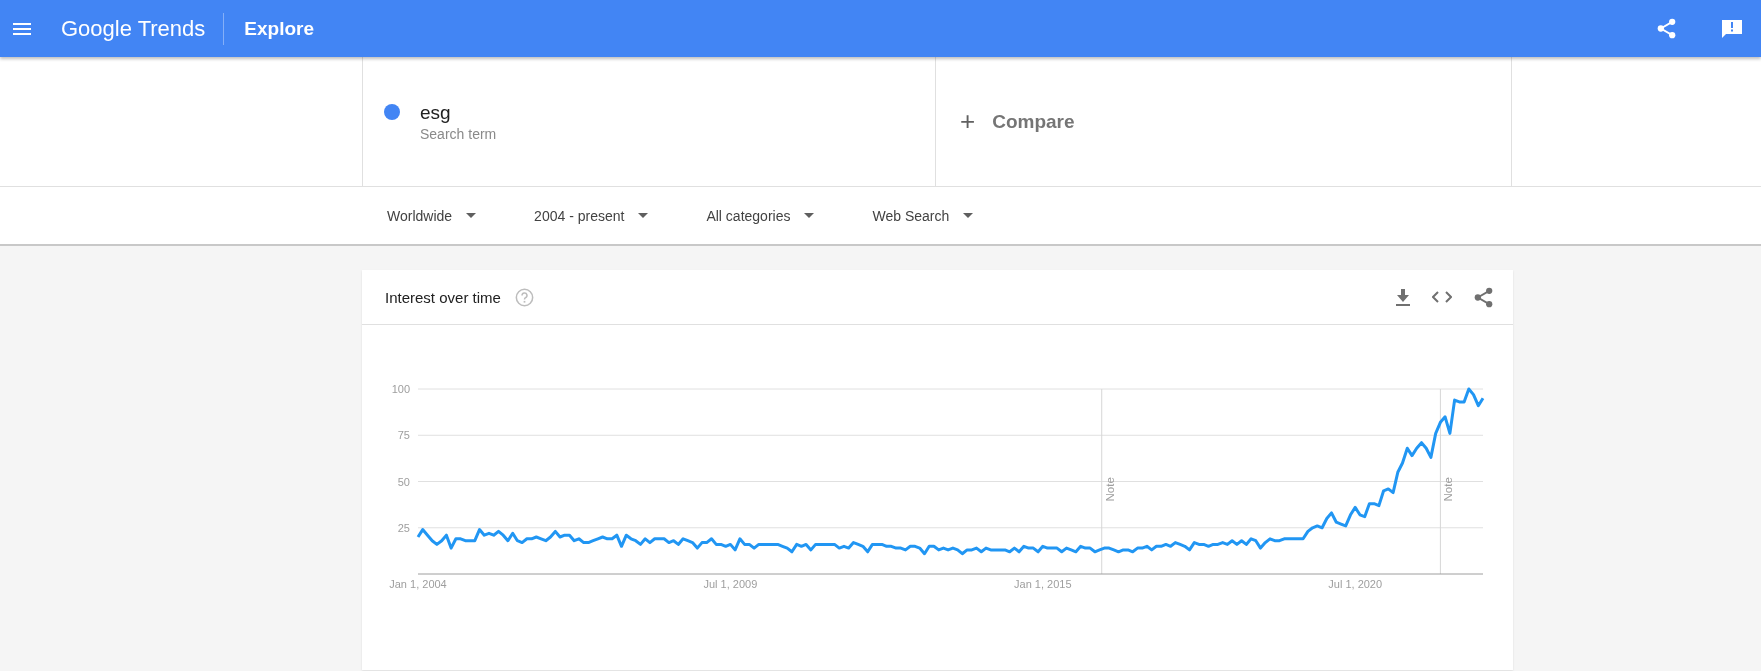 Image resolution: width=1761 pixels, height=671 pixels. What do you see at coordinates (1442, 297) in the screenshot?
I see `embed-code-icon` at bounding box center [1442, 297].